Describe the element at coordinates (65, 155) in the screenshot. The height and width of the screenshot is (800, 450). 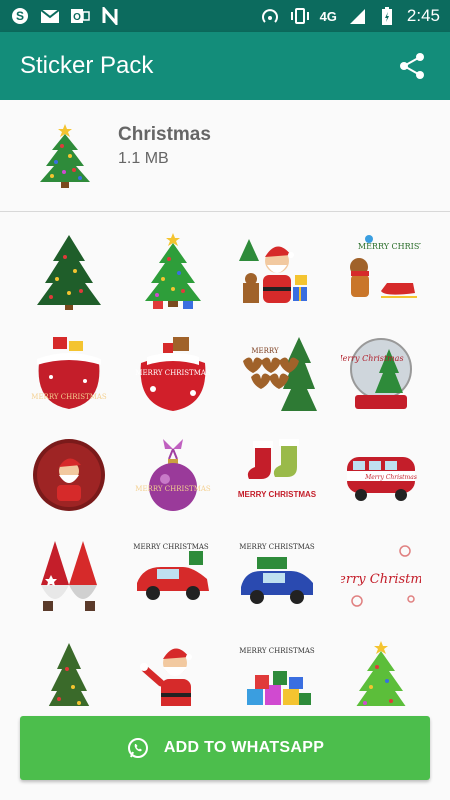
I see `christmas-tree-icon` at that location.